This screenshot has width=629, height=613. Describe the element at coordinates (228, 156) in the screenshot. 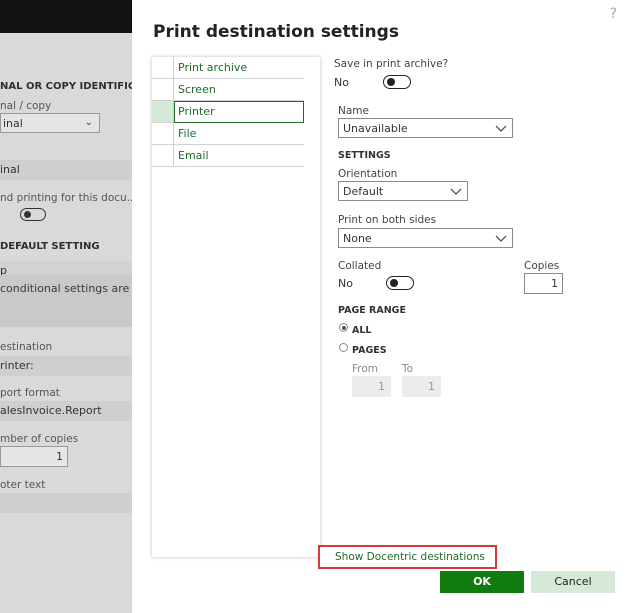

I see `destination-item-email: Email` at that location.